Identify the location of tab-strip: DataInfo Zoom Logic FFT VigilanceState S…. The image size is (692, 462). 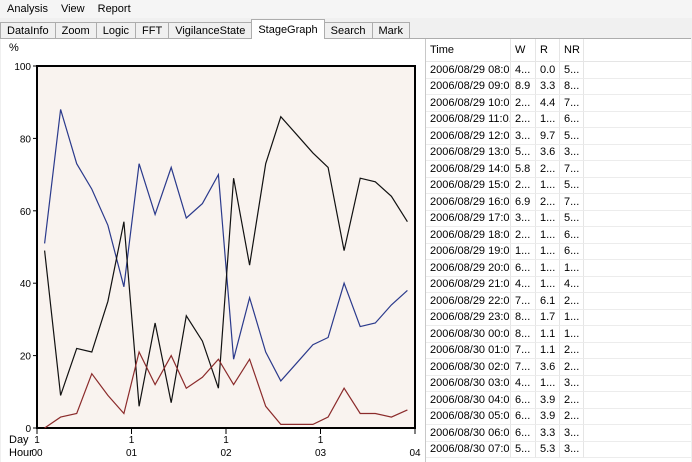
(346, 29).